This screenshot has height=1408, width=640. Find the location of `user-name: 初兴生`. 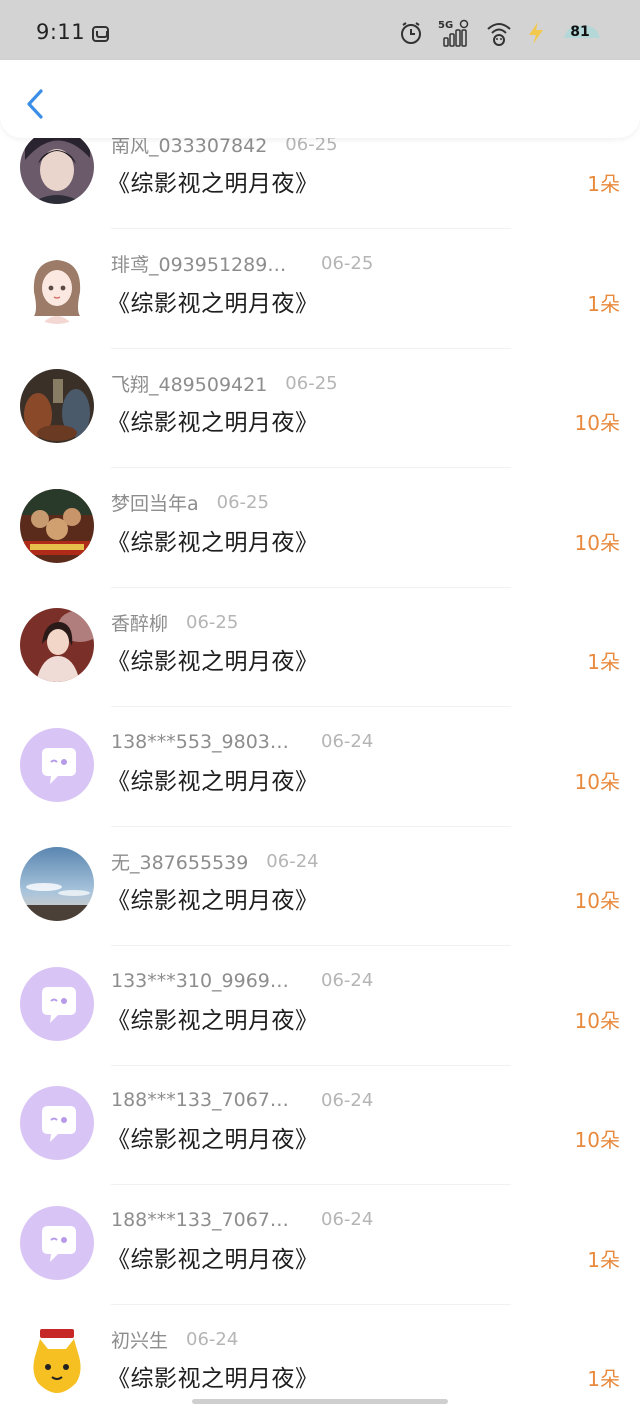

user-name: 初兴生 is located at coordinates (140, 1340).